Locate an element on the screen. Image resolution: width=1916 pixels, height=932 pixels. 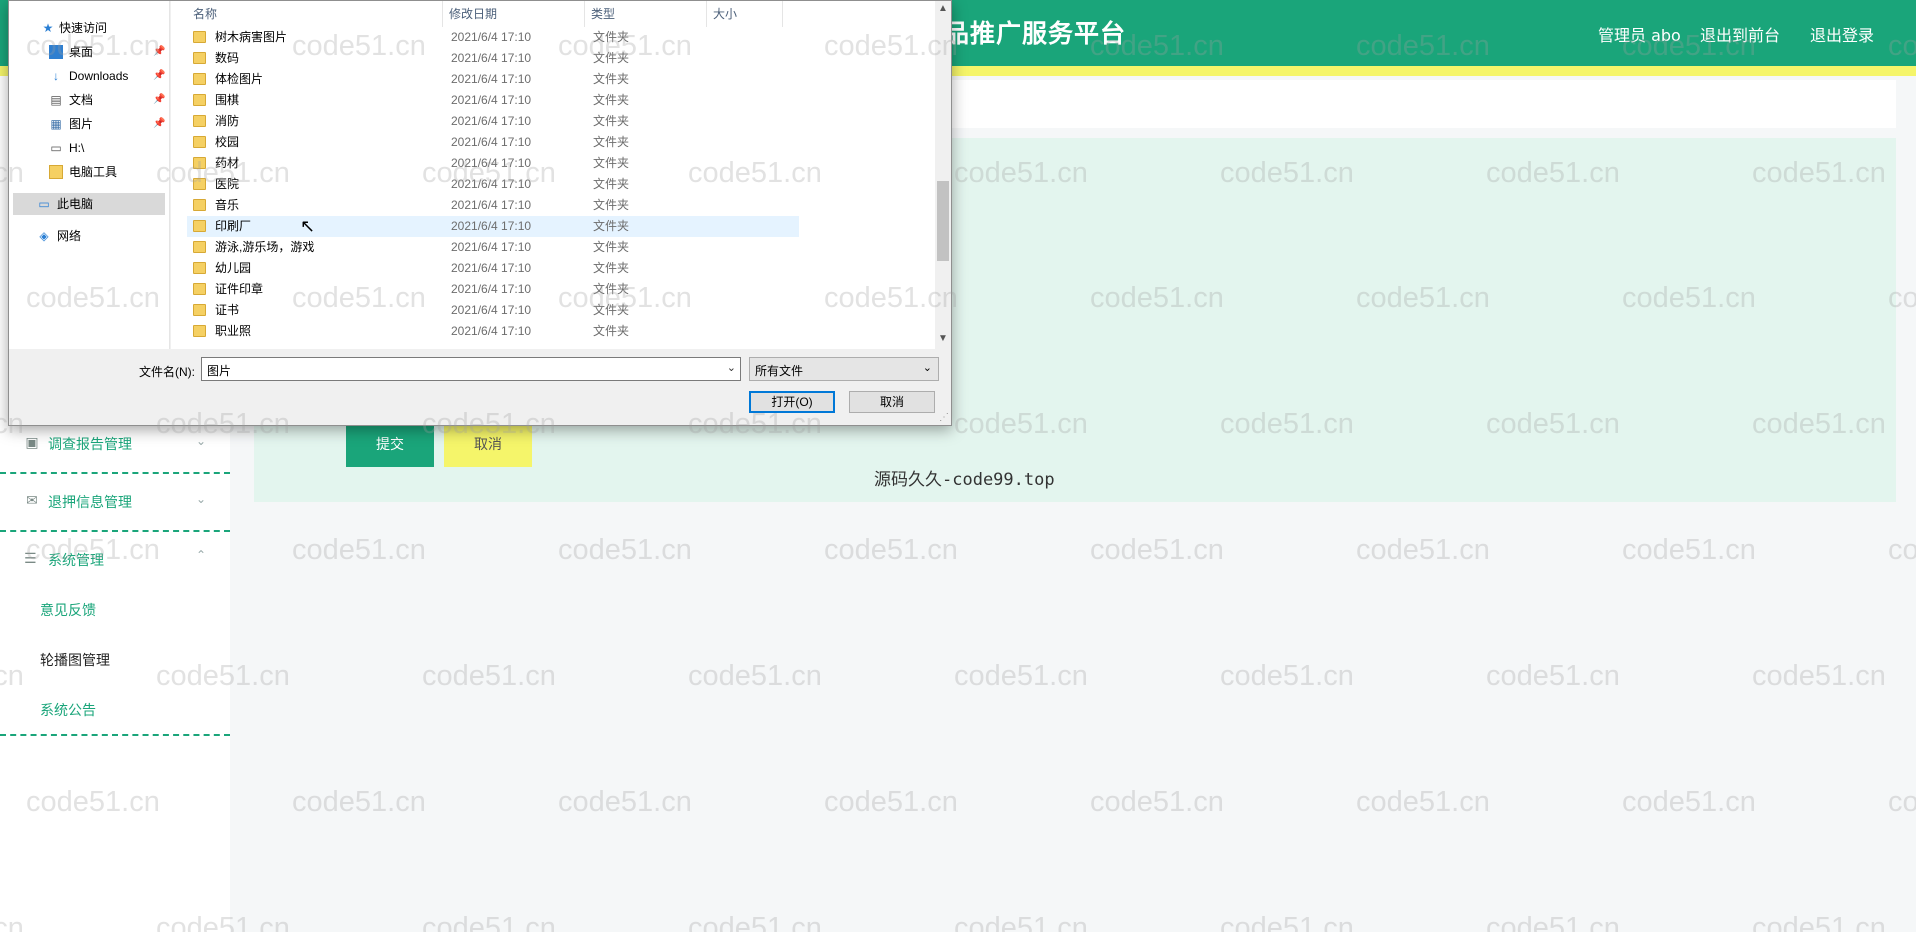
back-to-front-link: 退出到前台 is located at coordinates (1740, 34).